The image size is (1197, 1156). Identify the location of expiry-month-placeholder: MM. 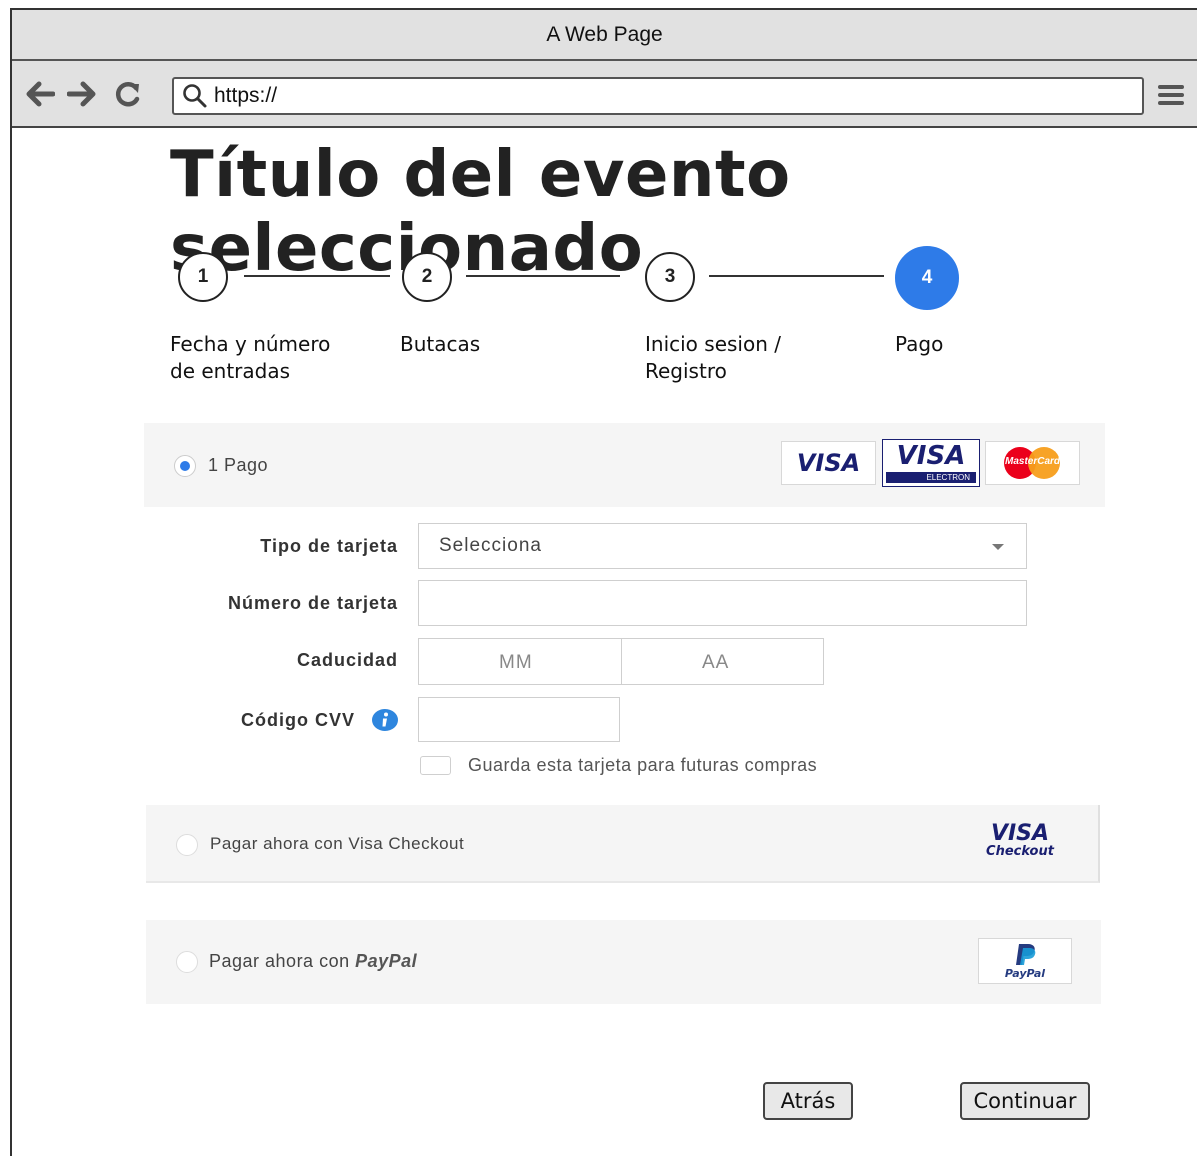
(516, 662).